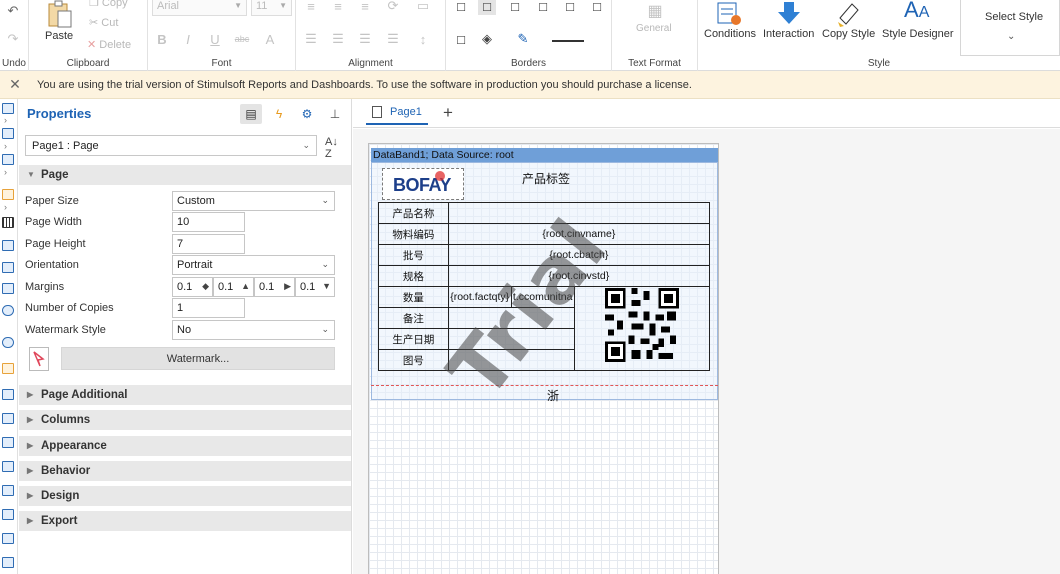 The width and height of the screenshot is (1060, 574). What do you see at coordinates (1010, 28) in the screenshot?
I see `select-style-dropdown: Select Style ⌄` at bounding box center [1010, 28].